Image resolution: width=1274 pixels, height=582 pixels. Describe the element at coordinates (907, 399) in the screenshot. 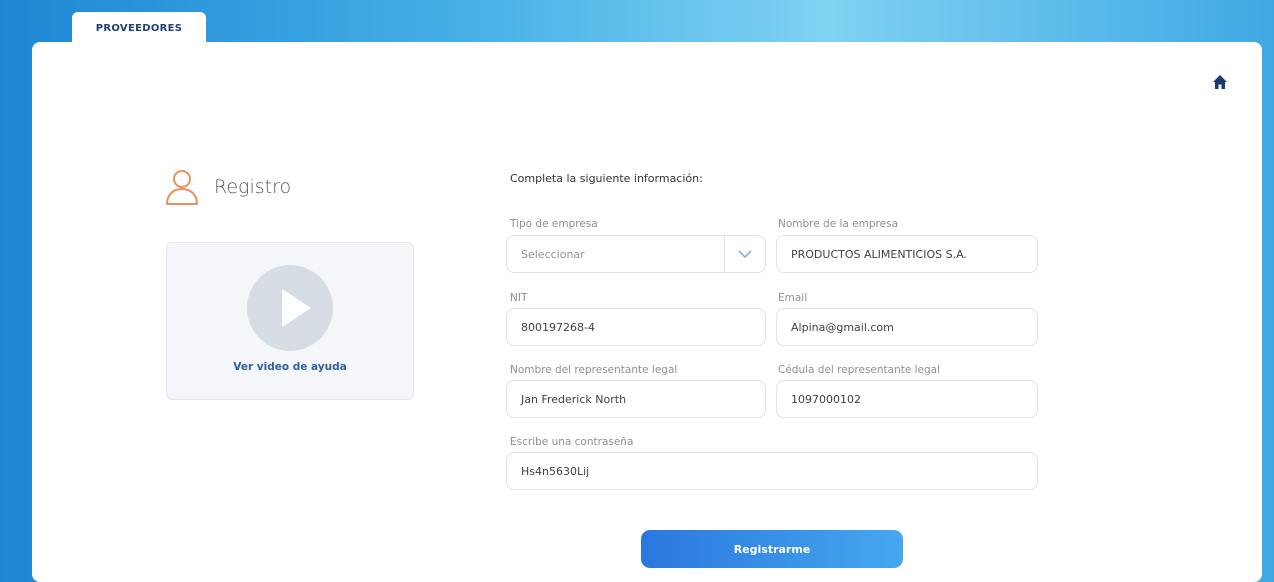

I see `cedula-input: 1097000102` at that location.